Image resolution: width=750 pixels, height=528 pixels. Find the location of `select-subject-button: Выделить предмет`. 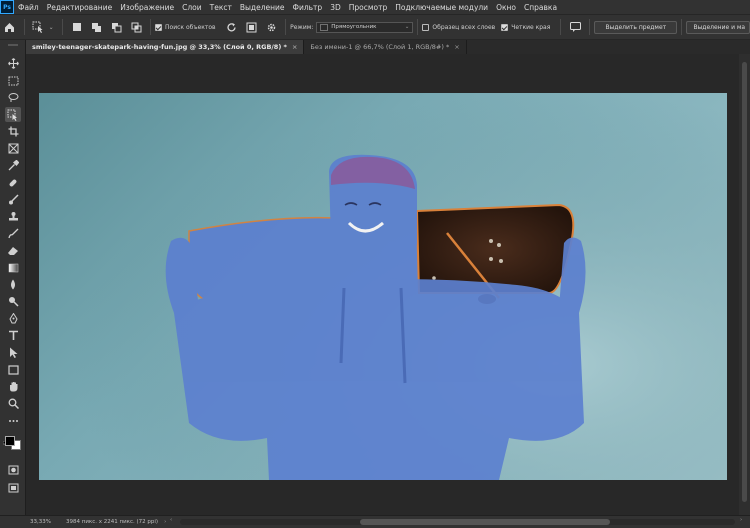

select-subject-button: Выделить предмет is located at coordinates (636, 27).